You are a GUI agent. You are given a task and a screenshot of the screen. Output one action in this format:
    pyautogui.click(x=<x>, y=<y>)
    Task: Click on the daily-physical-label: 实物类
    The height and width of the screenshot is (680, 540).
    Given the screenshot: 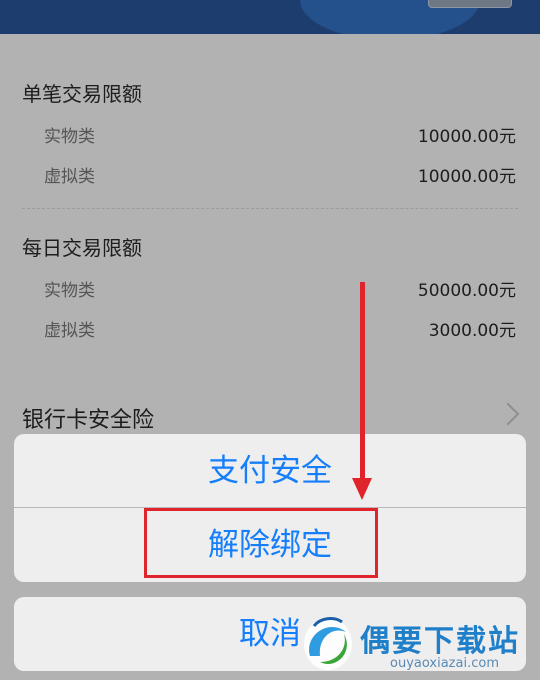 What is the action you would take?
    pyautogui.click(x=69, y=291)
    